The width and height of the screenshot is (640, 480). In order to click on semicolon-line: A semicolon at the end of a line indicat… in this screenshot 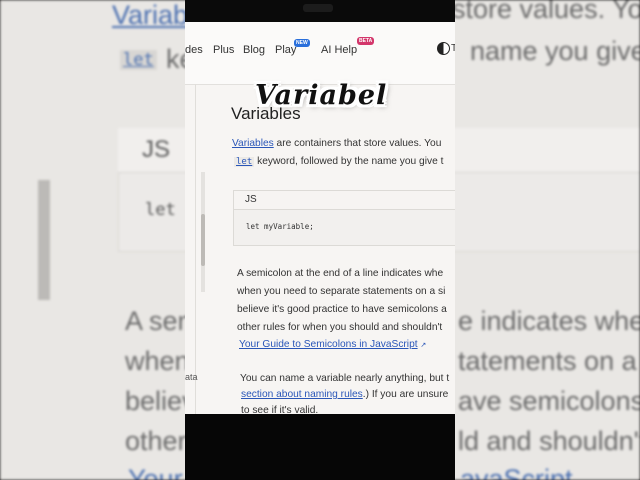, I will do `click(340, 273)`.